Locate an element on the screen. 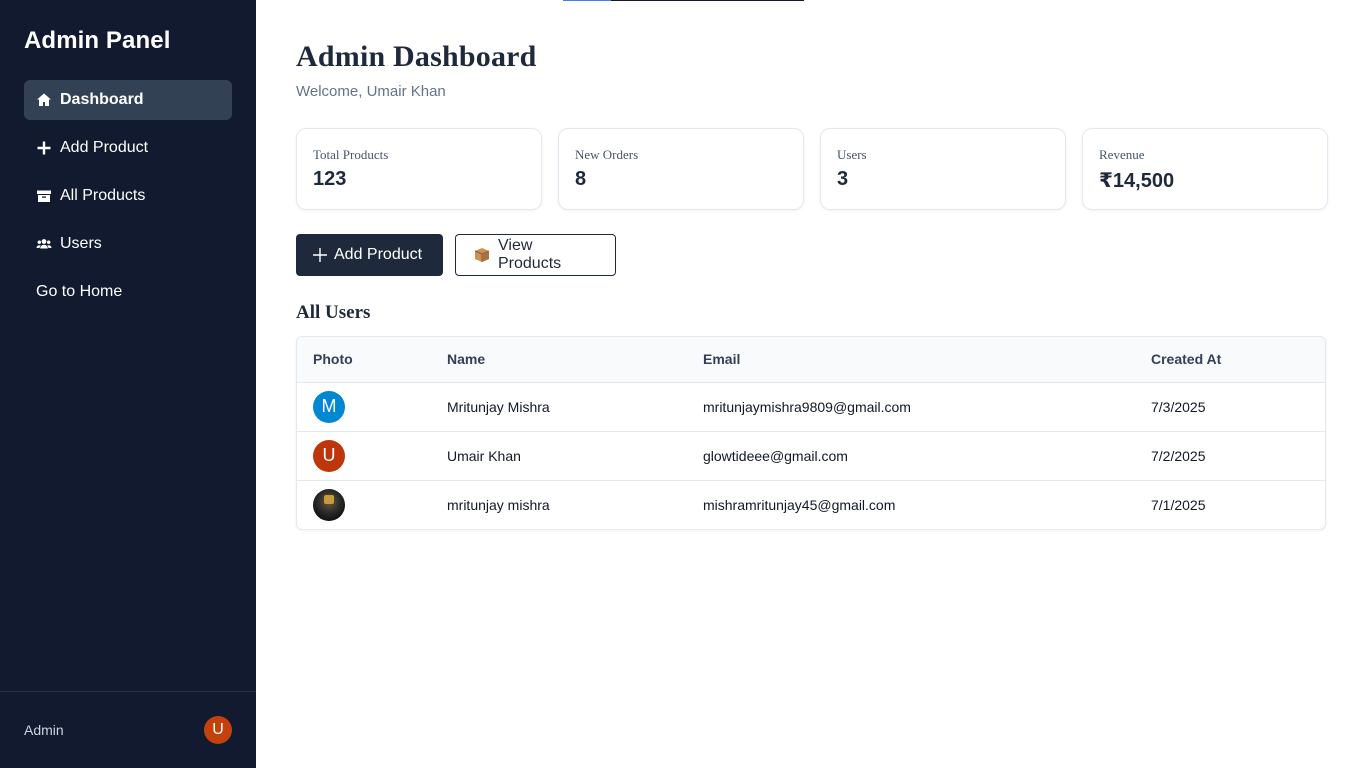 This screenshot has height=768, width=1366. user-created-at: 7/3/2025 is located at coordinates (1178, 406).